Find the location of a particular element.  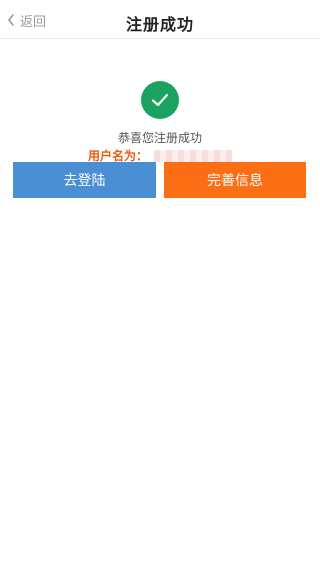

success-badge is located at coordinates (160, 100).